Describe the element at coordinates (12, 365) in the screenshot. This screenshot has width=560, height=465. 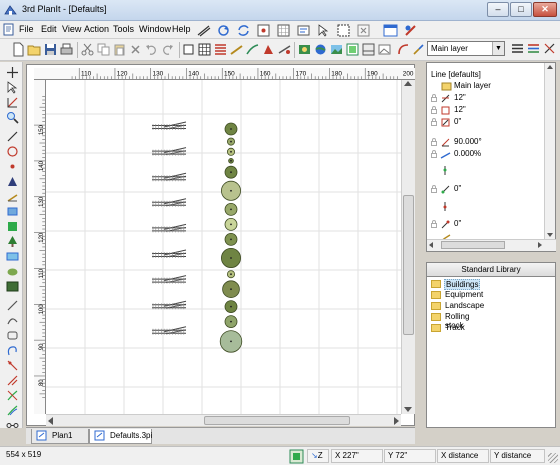
I see `spline-tool-icon` at that location.